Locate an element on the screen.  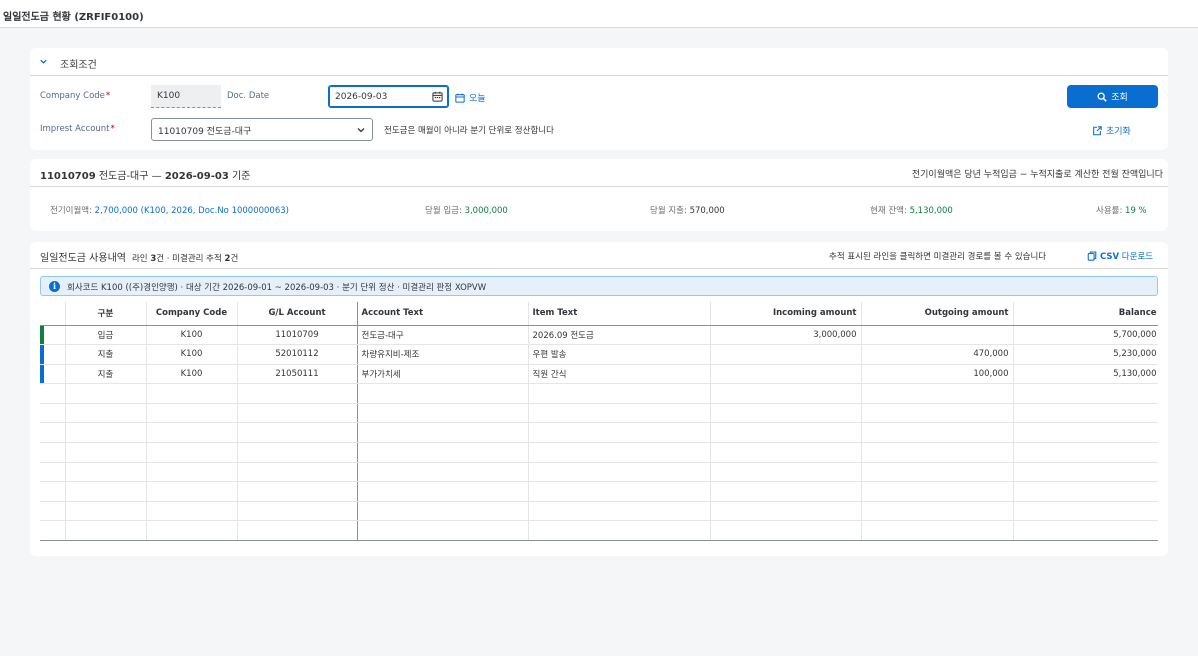
imprest-account-select: 11010709 전도금-대구 is located at coordinates (262, 129).